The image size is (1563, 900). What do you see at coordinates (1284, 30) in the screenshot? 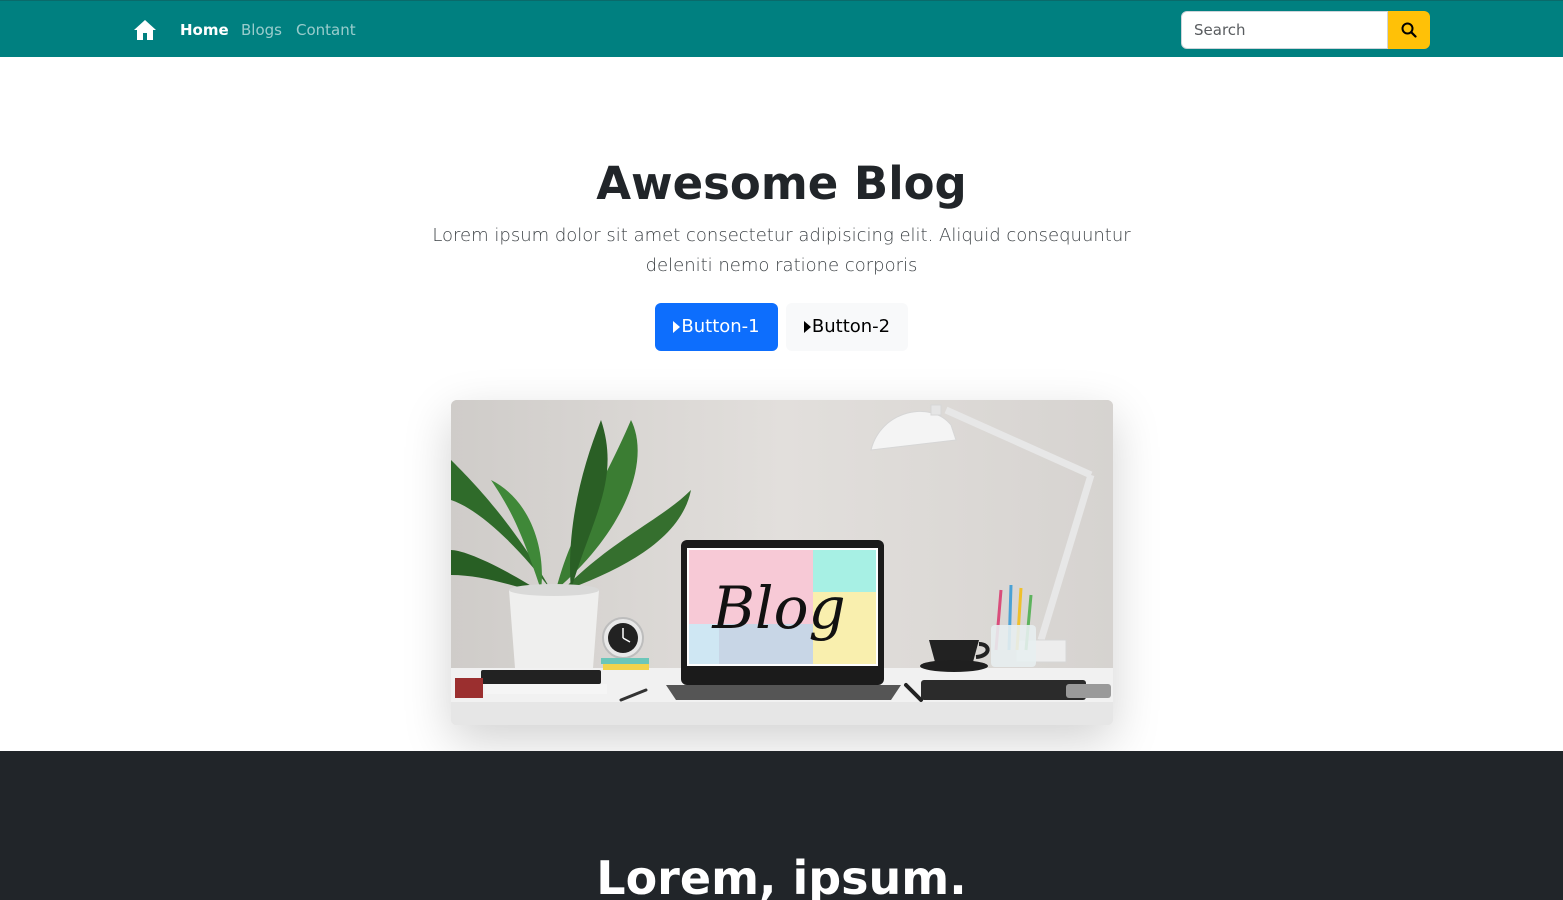
I see `search-input` at bounding box center [1284, 30].